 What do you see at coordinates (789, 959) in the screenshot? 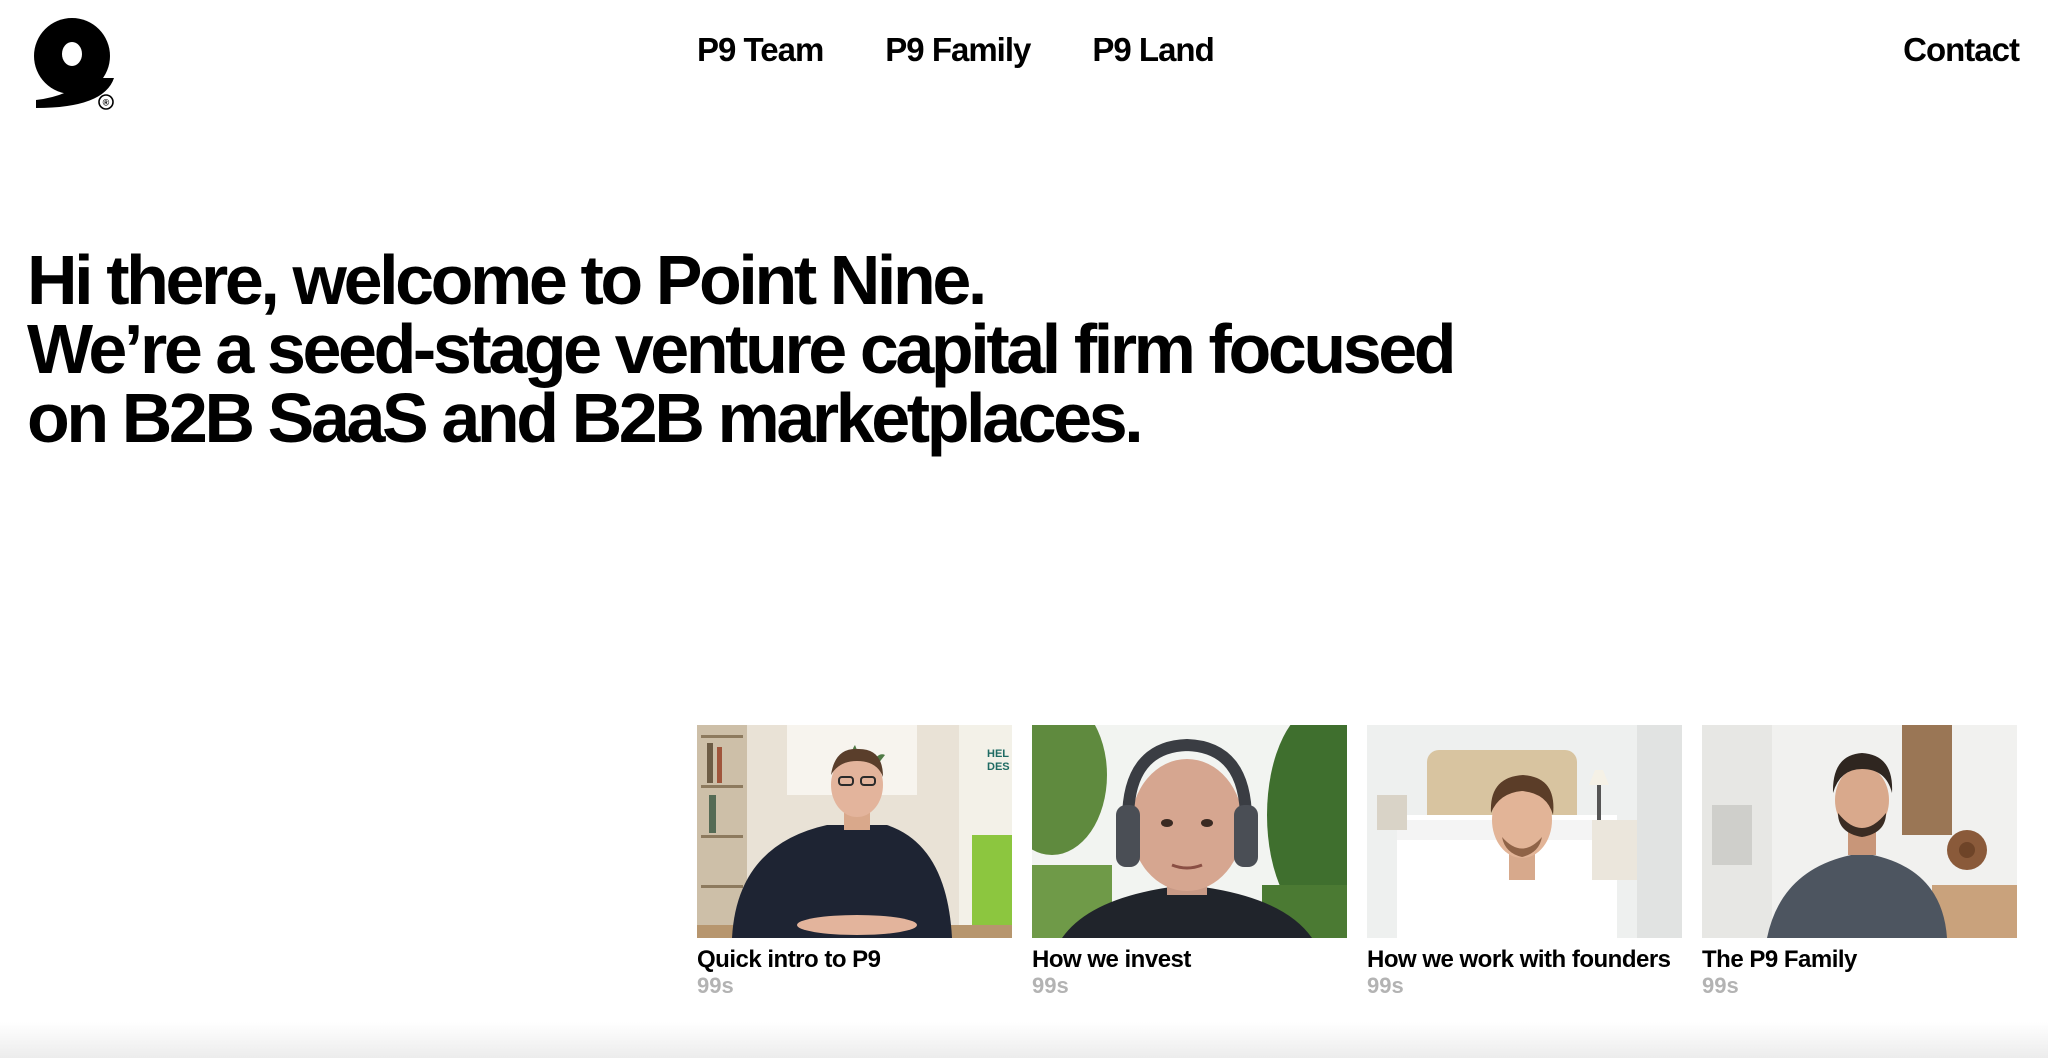
I see `video-title: Quick intro to P9` at bounding box center [789, 959].